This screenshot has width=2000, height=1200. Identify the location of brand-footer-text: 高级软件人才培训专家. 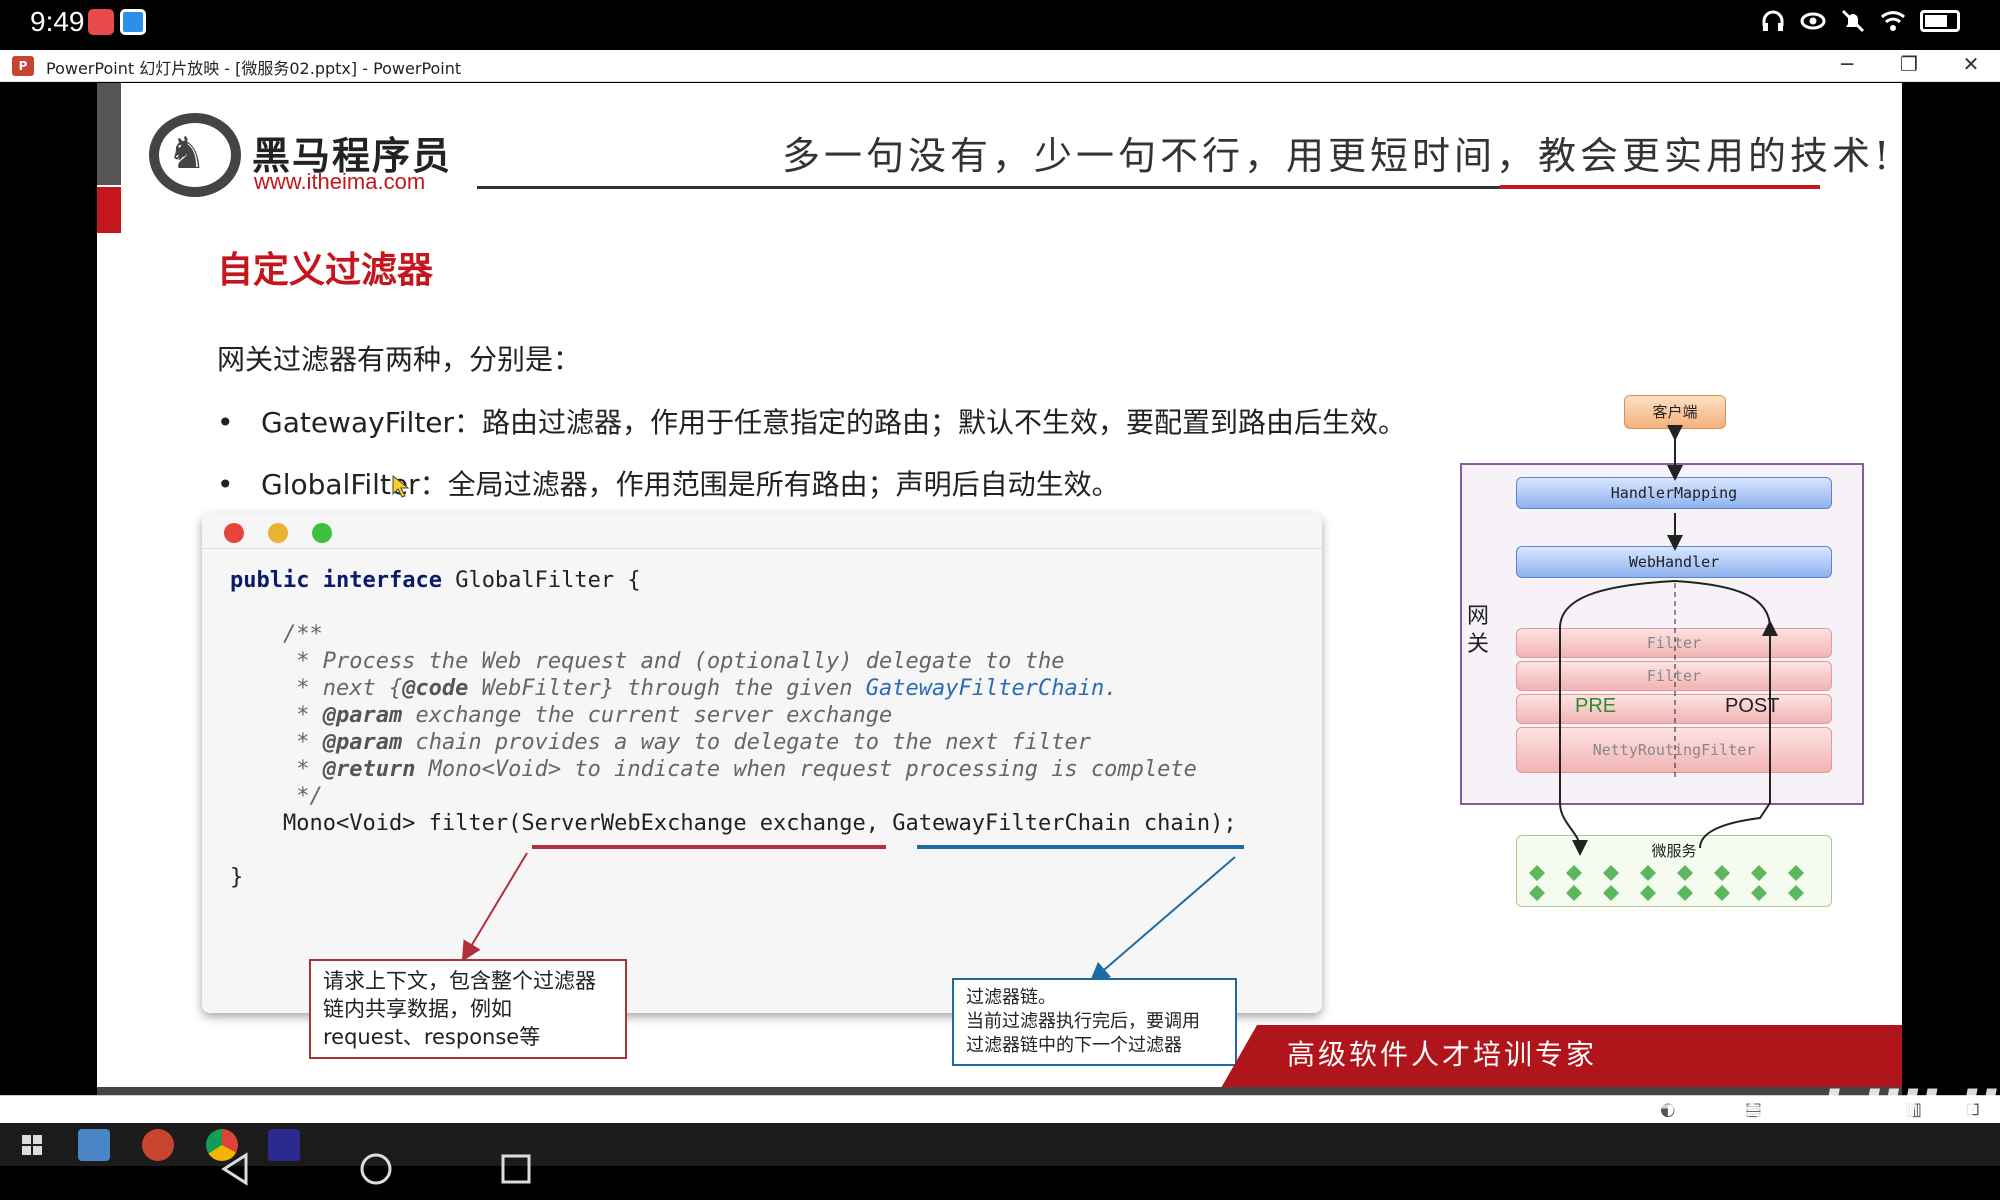
(1442, 1054).